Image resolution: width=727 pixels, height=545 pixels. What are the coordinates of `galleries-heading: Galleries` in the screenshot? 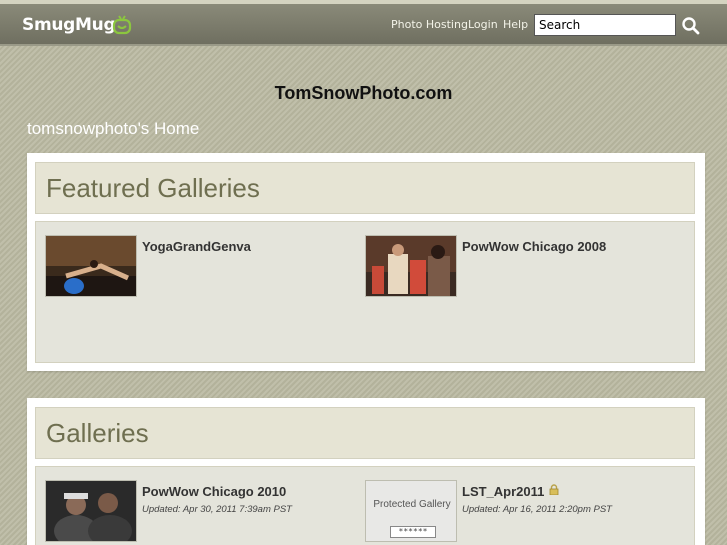 It's located at (97, 433).